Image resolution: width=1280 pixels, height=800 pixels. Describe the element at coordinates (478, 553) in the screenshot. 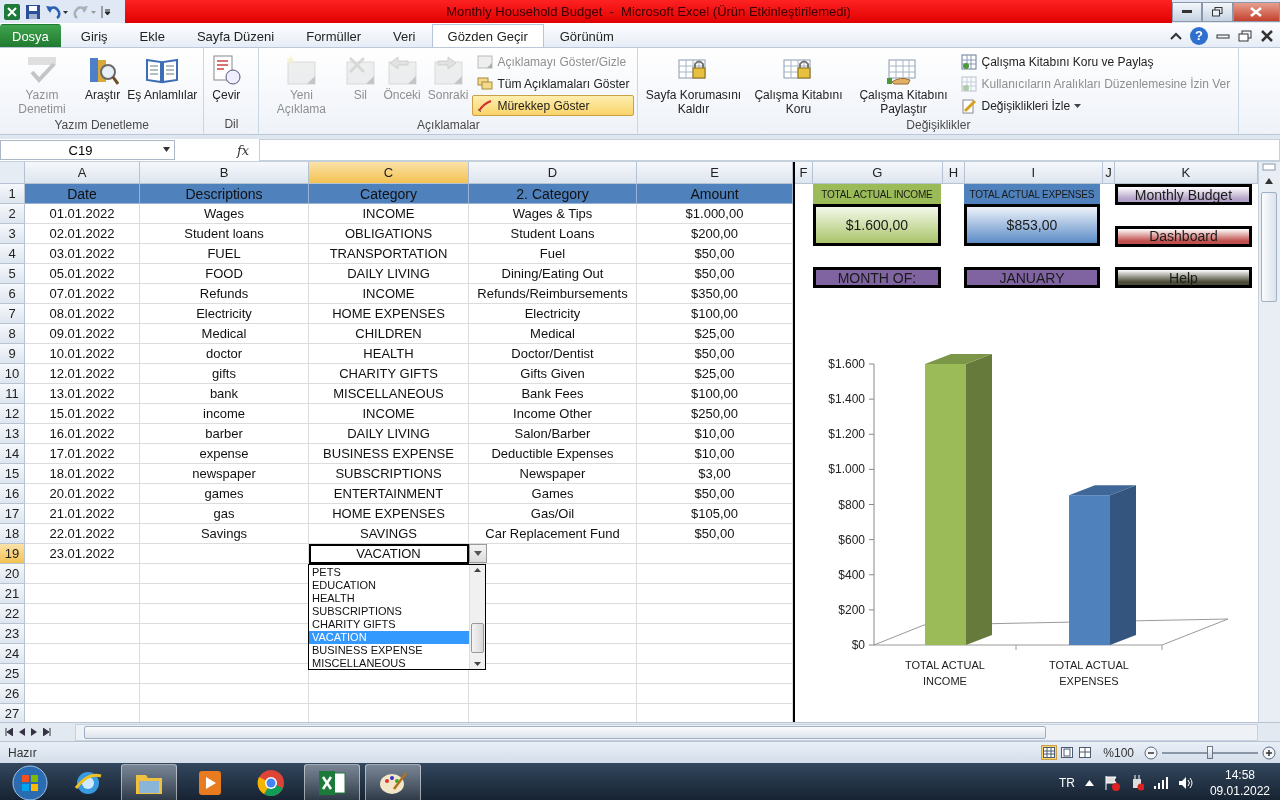

I see `dropdown-caret-icon` at that location.